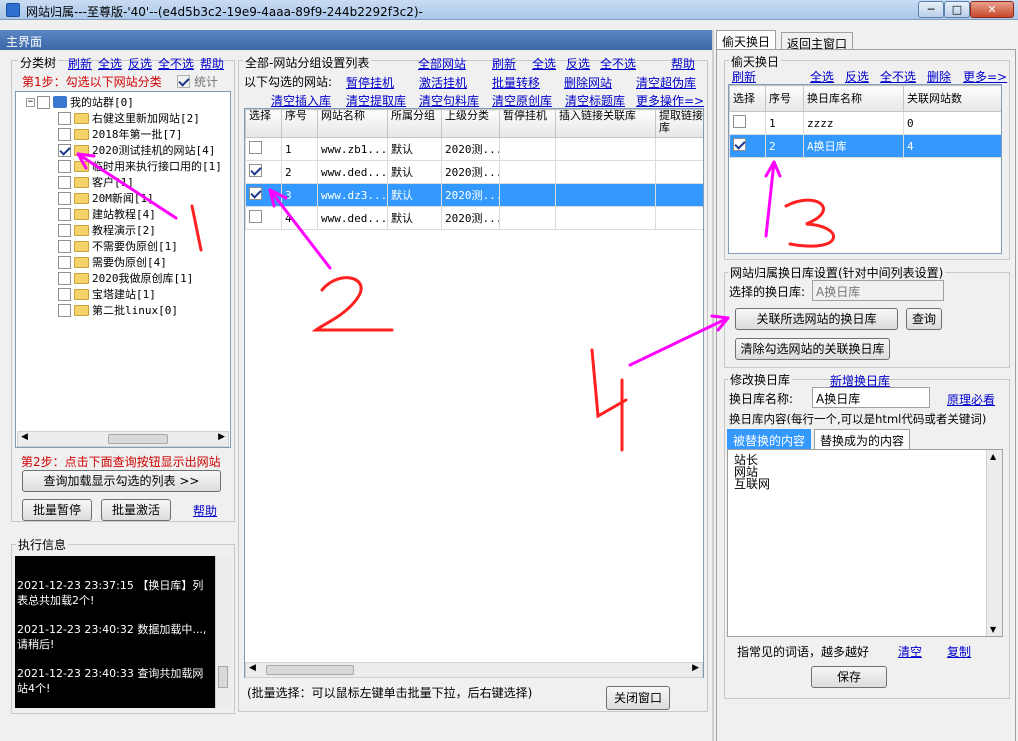  What do you see at coordinates (985, 76) in the screenshot?
I see `swap-more-link: 更多=>` at bounding box center [985, 76].